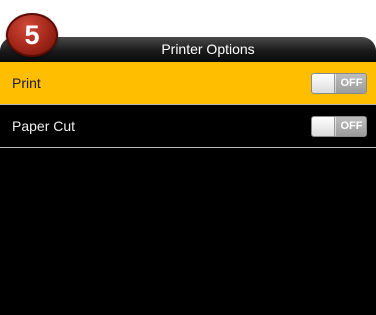 The height and width of the screenshot is (315, 376). I want to click on step-number-badge: 5, so click(32, 35).